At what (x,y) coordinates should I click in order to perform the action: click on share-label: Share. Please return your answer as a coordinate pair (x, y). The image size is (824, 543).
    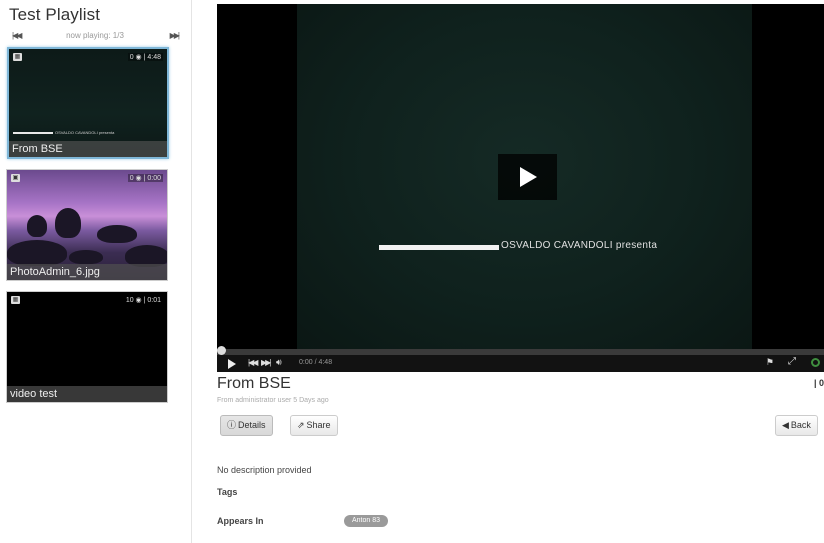
    Looking at the image, I should click on (318, 425).